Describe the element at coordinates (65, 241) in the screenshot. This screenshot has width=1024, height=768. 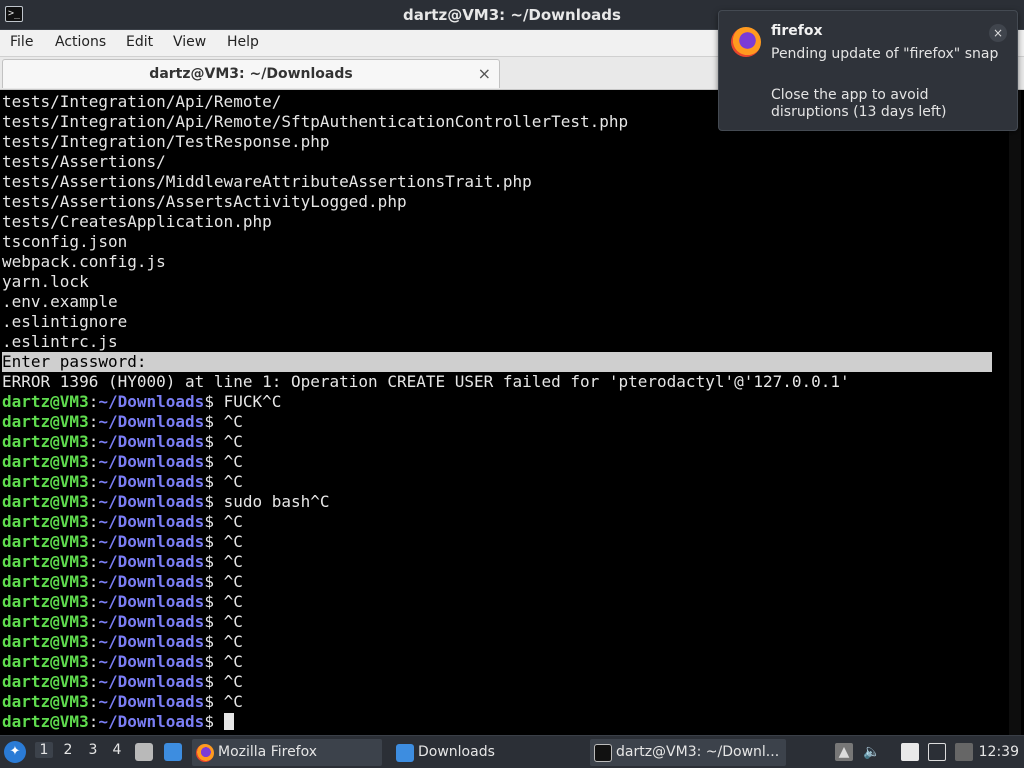
I see `terminal-output-line: tsconfig.json` at that location.